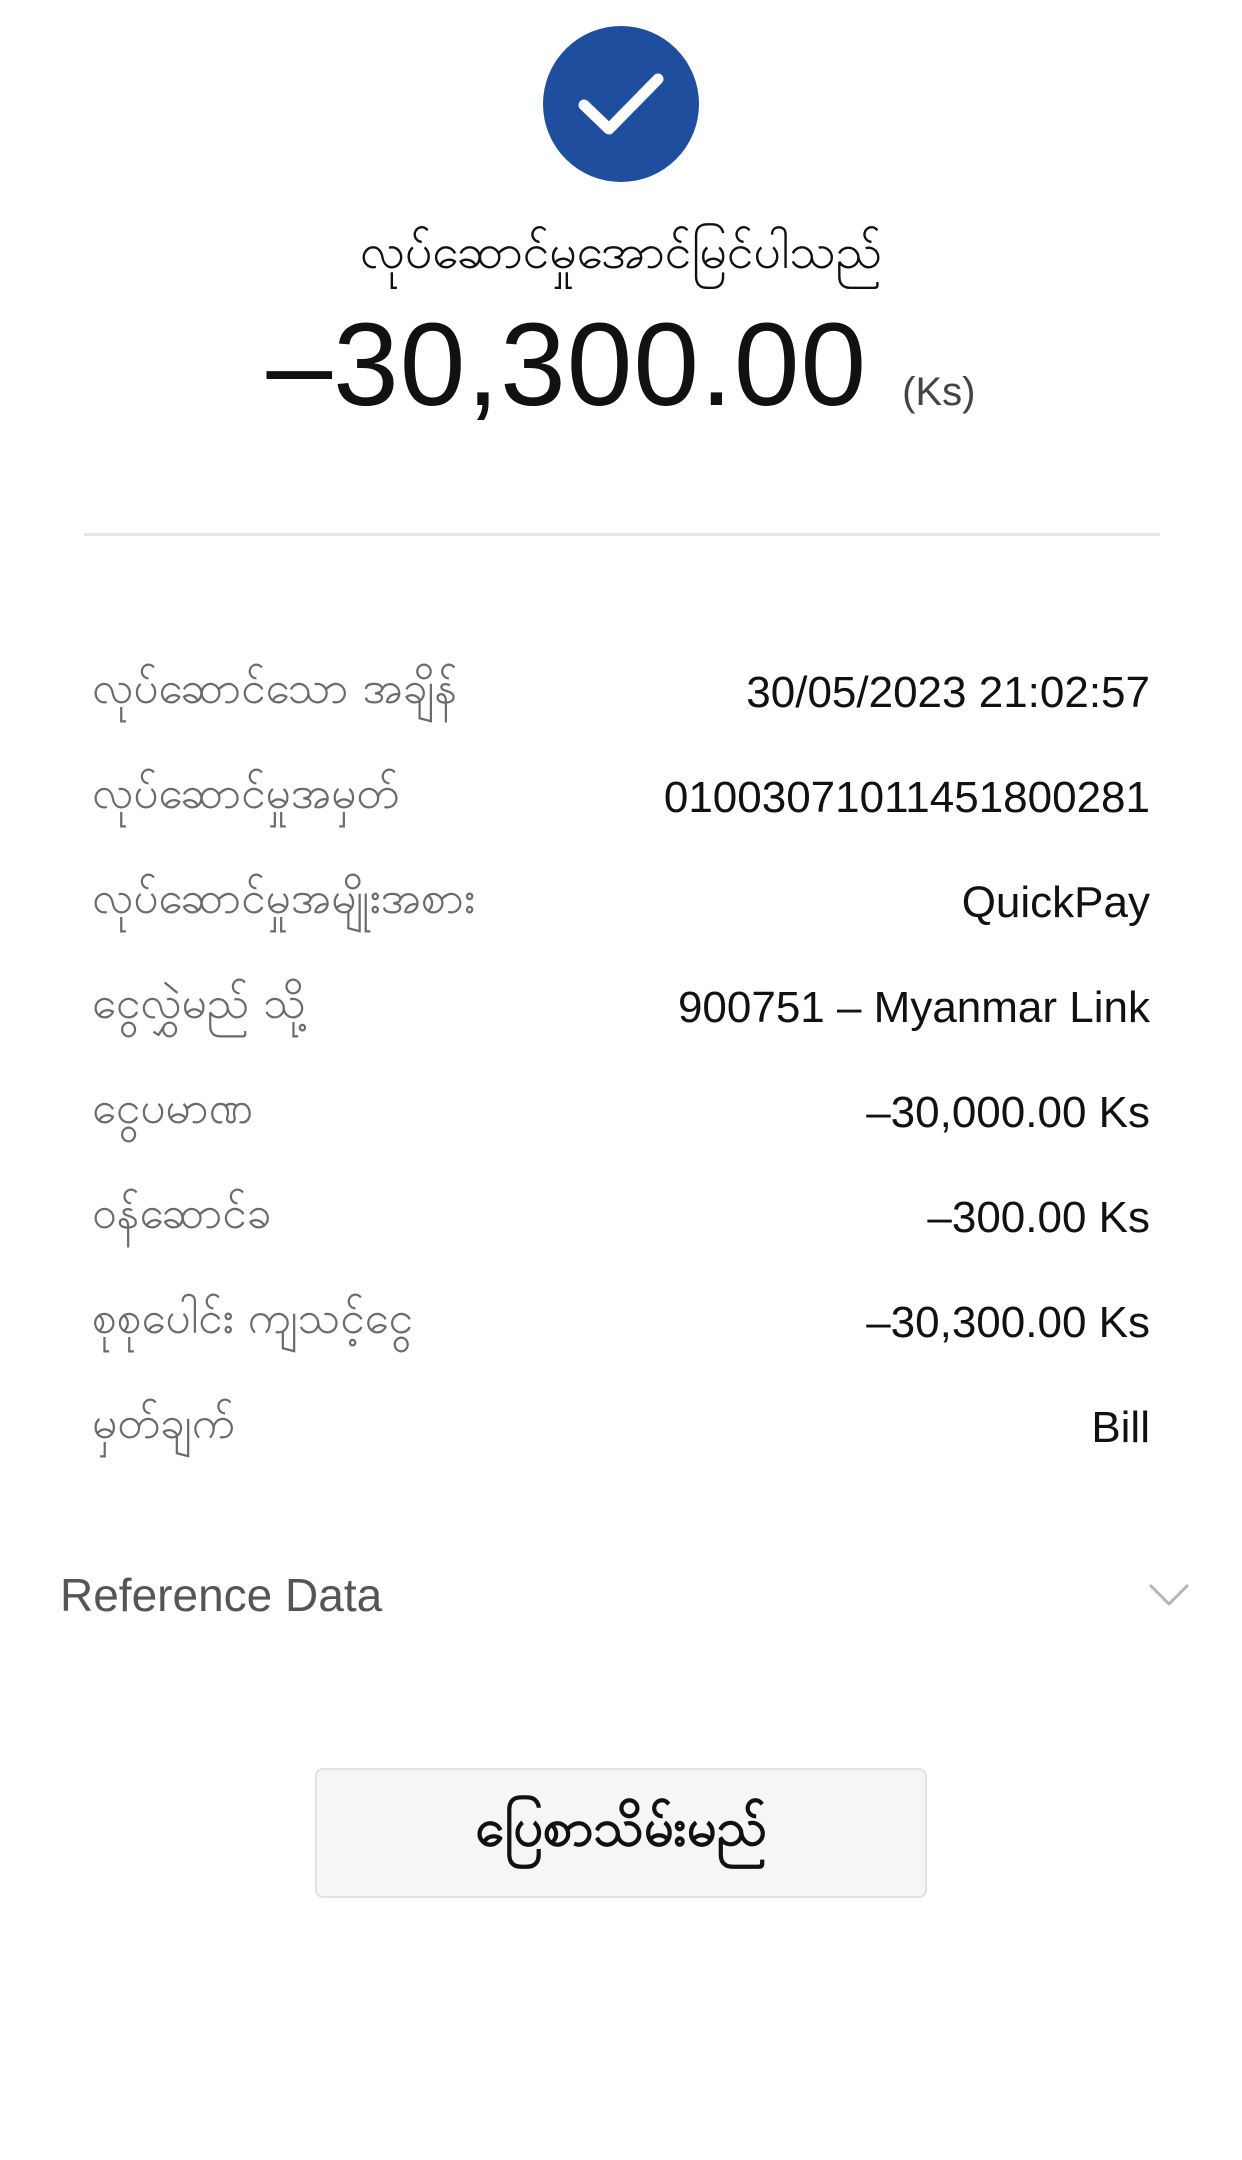 The width and height of the screenshot is (1242, 2160). I want to click on detail-row-transaction-id: လုပ်ဆောင်မှုအမှတ် 01003071011451800281, so click(621, 797).